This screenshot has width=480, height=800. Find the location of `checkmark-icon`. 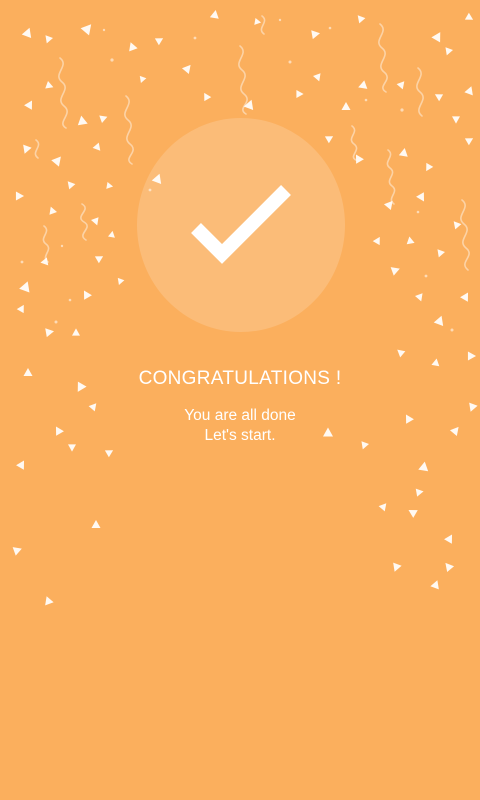

checkmark-icon is located at coordinates (241, 224).